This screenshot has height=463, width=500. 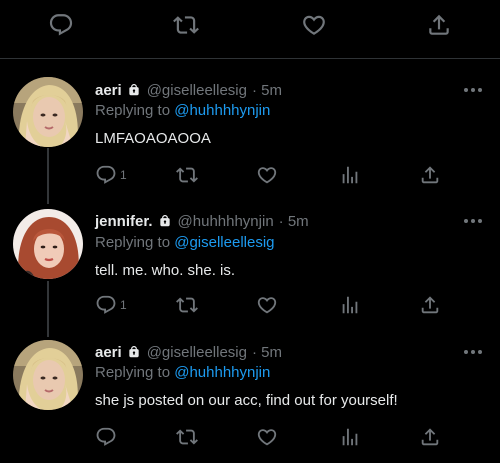 What do you see at coordinates (124, 221) in the screenshot?
I see `display-name: jennifer.` at bounding box center [124, 221].